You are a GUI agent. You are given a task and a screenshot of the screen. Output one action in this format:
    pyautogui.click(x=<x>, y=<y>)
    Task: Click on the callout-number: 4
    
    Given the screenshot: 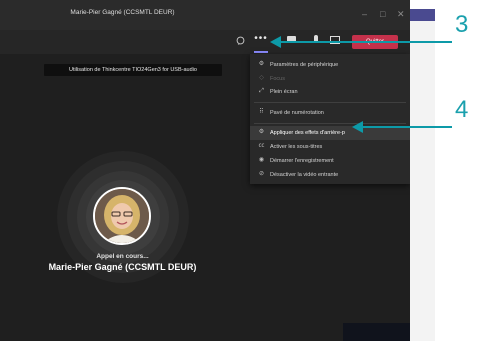 What is the action you would take?
    pyautogui.click(x=462, y=109)
    